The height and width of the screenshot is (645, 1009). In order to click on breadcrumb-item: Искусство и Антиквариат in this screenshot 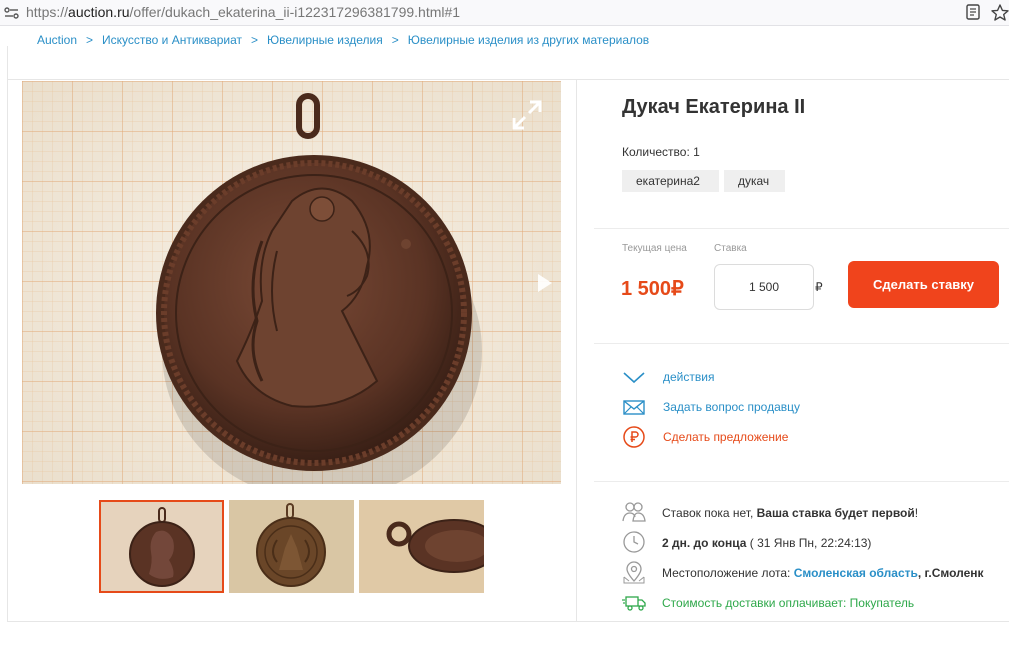, I will do `click(172, 40)`.